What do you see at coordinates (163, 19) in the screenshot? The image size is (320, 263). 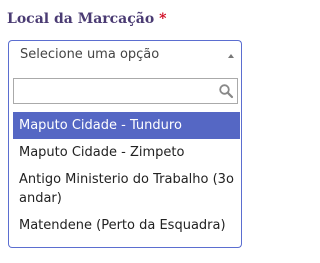 I see `required-marker: *` at bounding box center [163, 19].